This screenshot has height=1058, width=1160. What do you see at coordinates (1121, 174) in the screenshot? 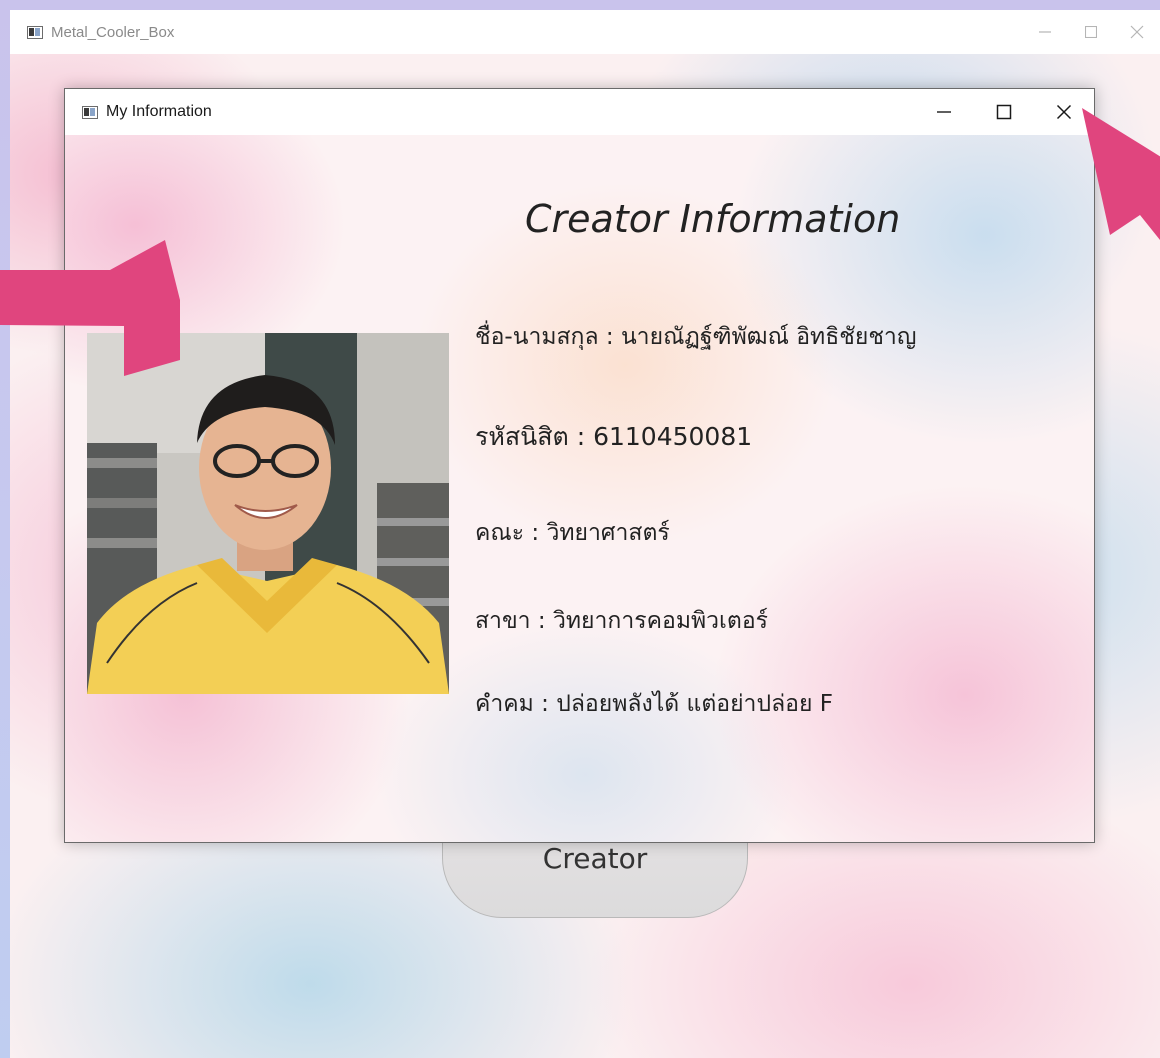
I see `arrow-to-close-button` at bounding box center [1121, 174].